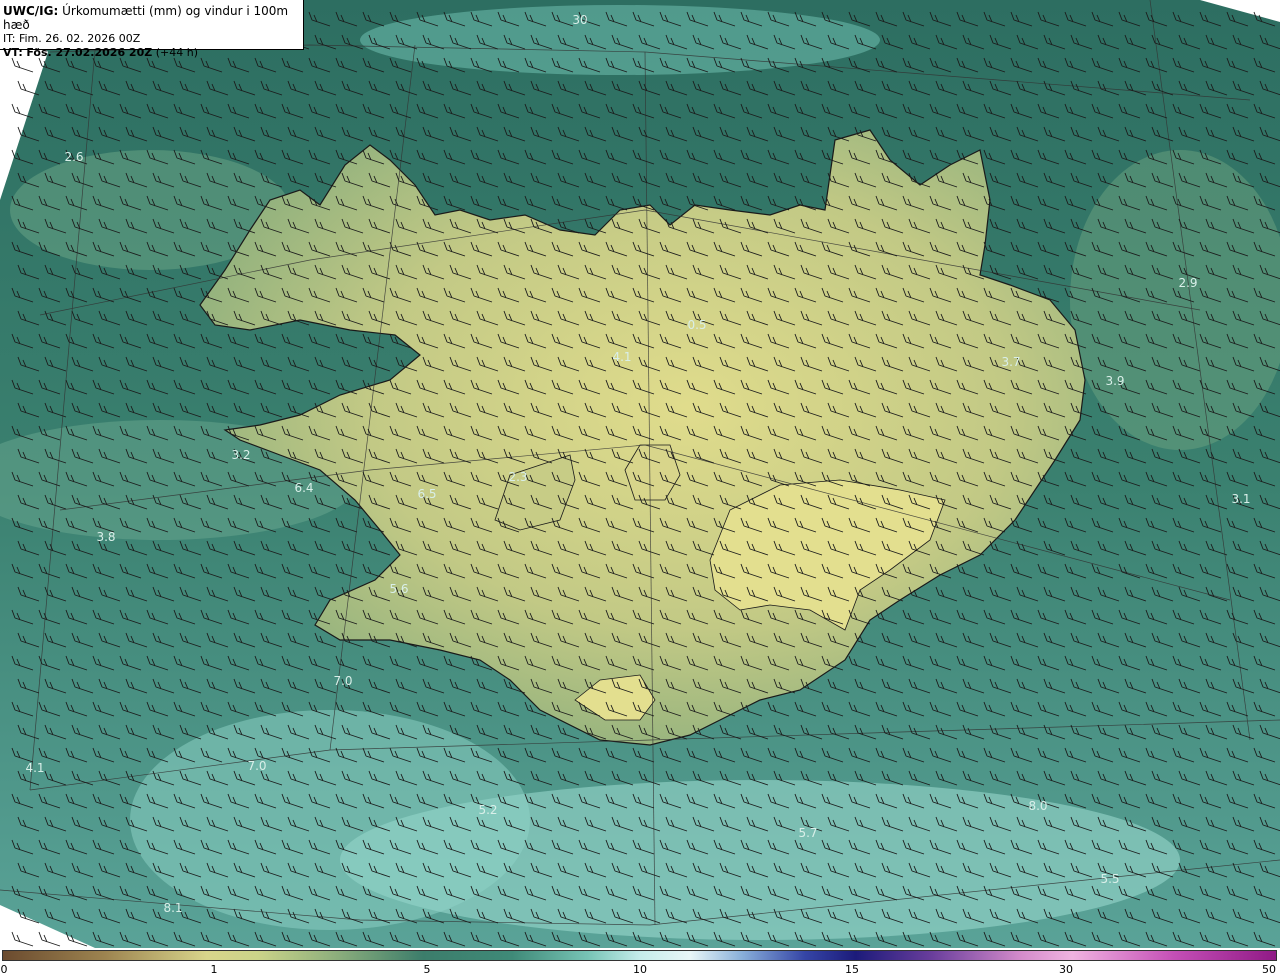 This screenshot has width=1280, height=978. What do you see at coordinates (488, 810) in the screenshot?
I see `value-label: 5.2` at bounding box center [488, 810].